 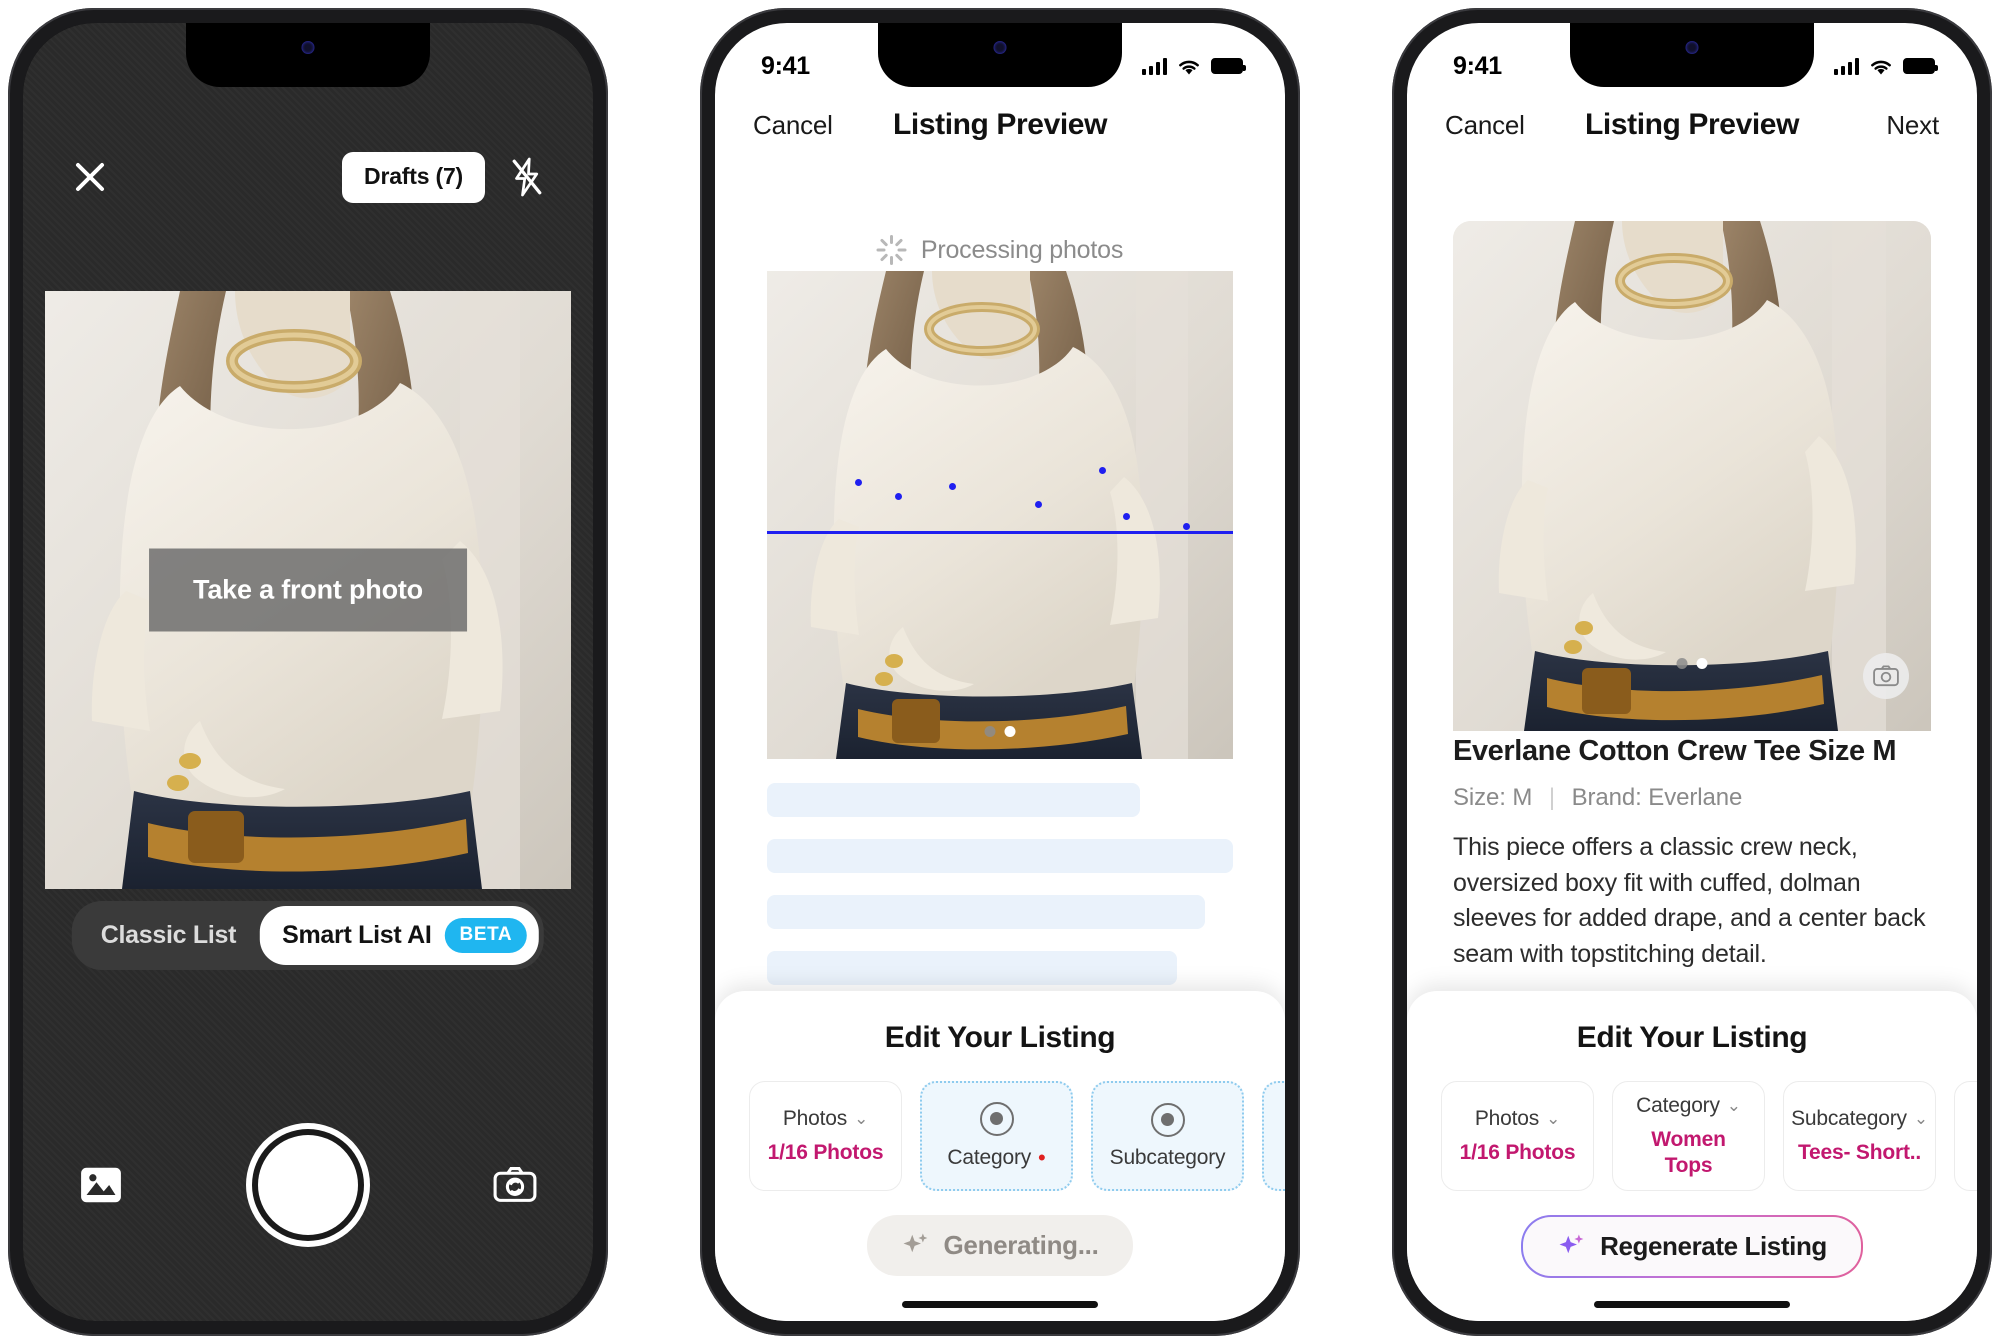 I want to click on chip-category: Category •, so click(x=996, y=1136).